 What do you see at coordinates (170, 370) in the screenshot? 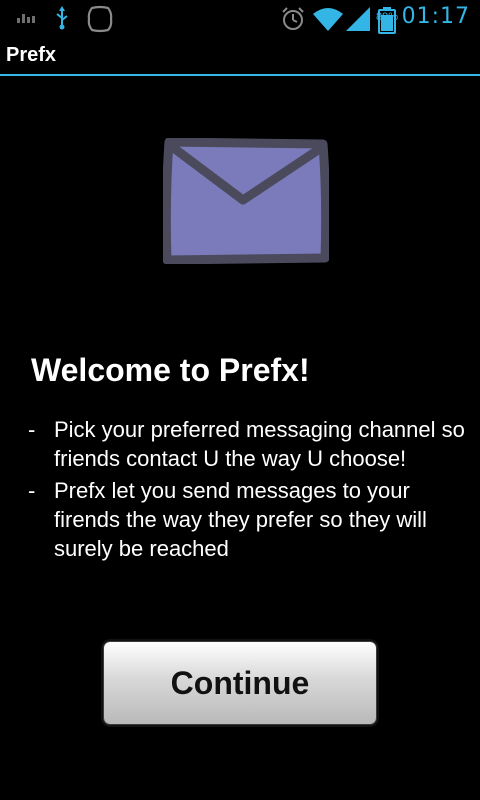
I see `welcome-heading: Welcome to Prefx!` at bounding box center [170, 370].